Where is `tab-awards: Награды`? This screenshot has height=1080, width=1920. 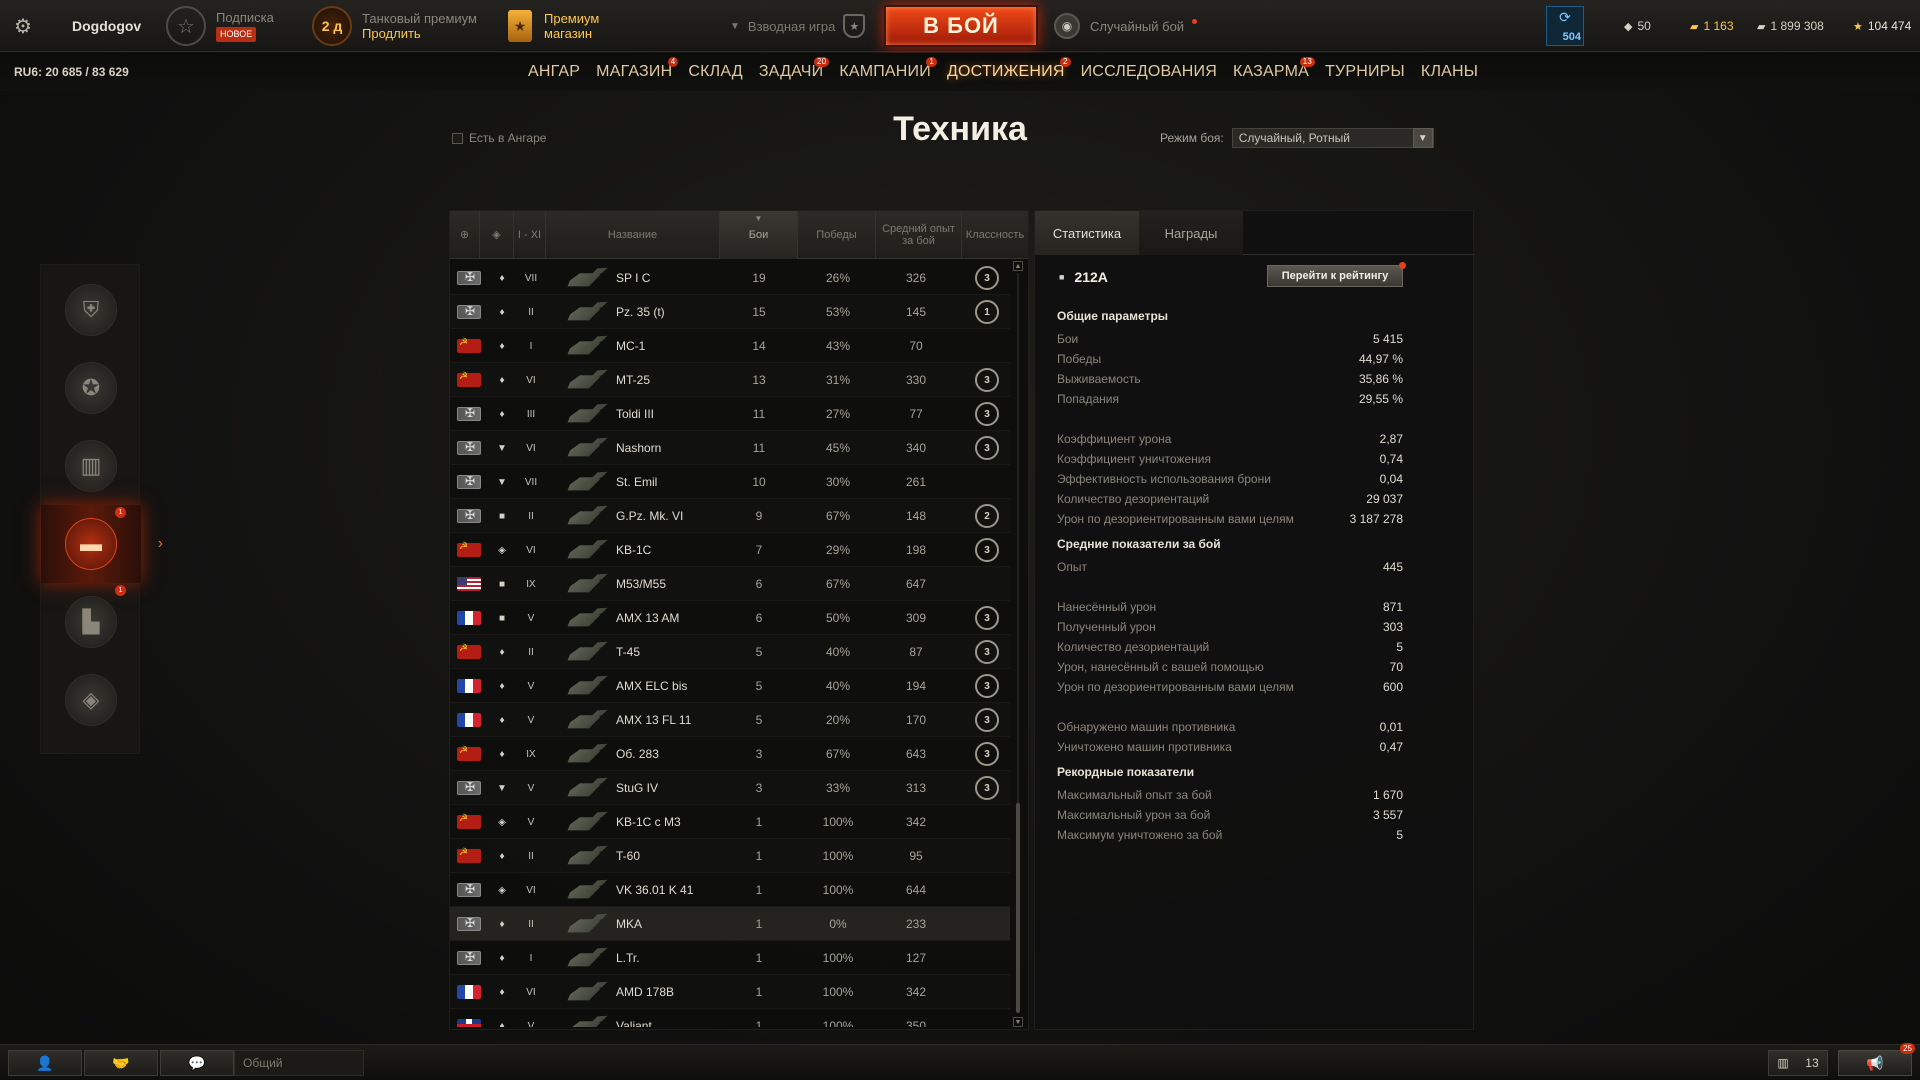 tab-awards: Награды is located at coordinates (1191, 233).